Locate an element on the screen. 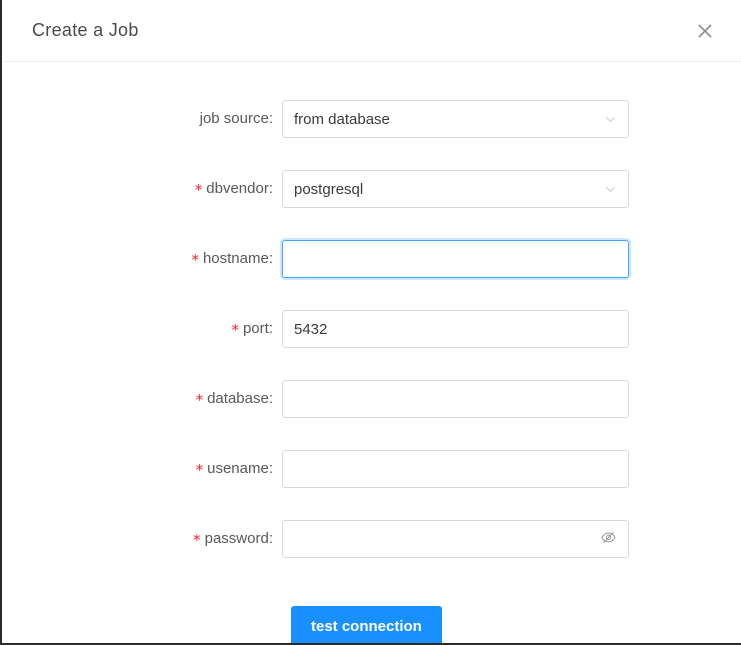 The width and height of the screenshot is (741, 645). select-job-source: from database is located at coordinates (455, 119).